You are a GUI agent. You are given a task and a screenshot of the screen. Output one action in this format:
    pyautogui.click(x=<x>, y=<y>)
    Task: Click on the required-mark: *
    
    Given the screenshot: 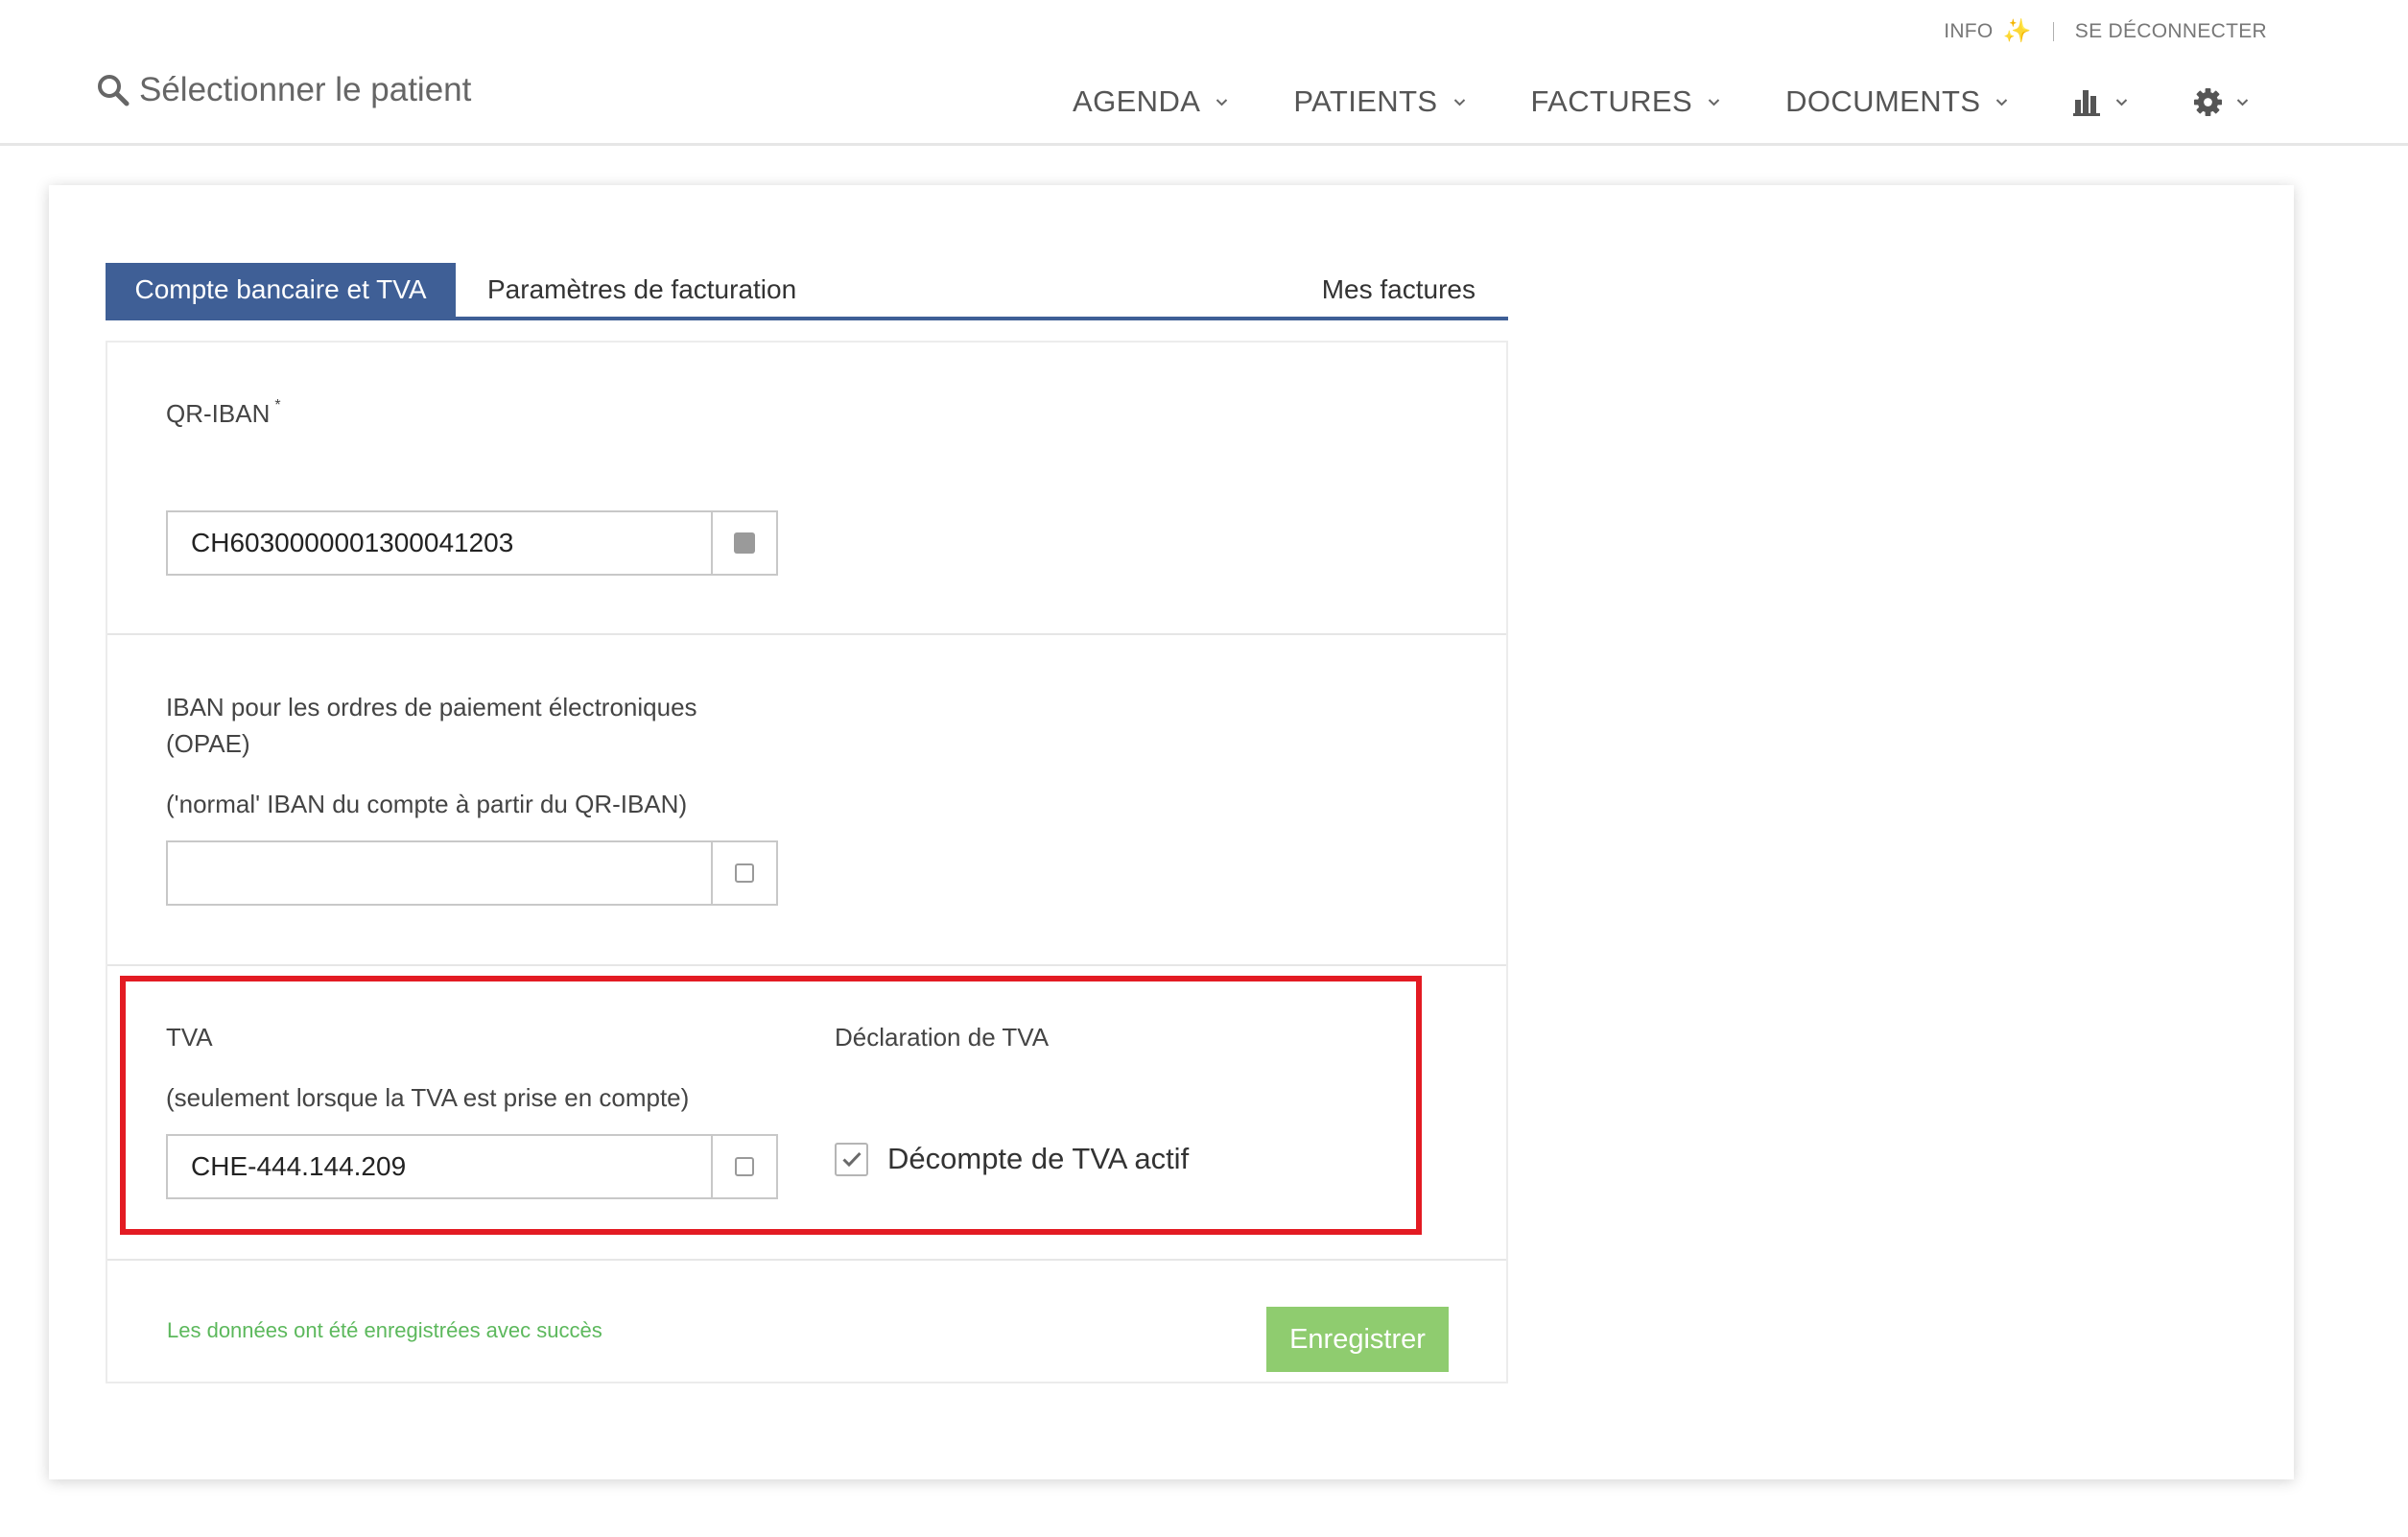 What is the action you would take?
    pyautogui.click(x=277, y=406)
    